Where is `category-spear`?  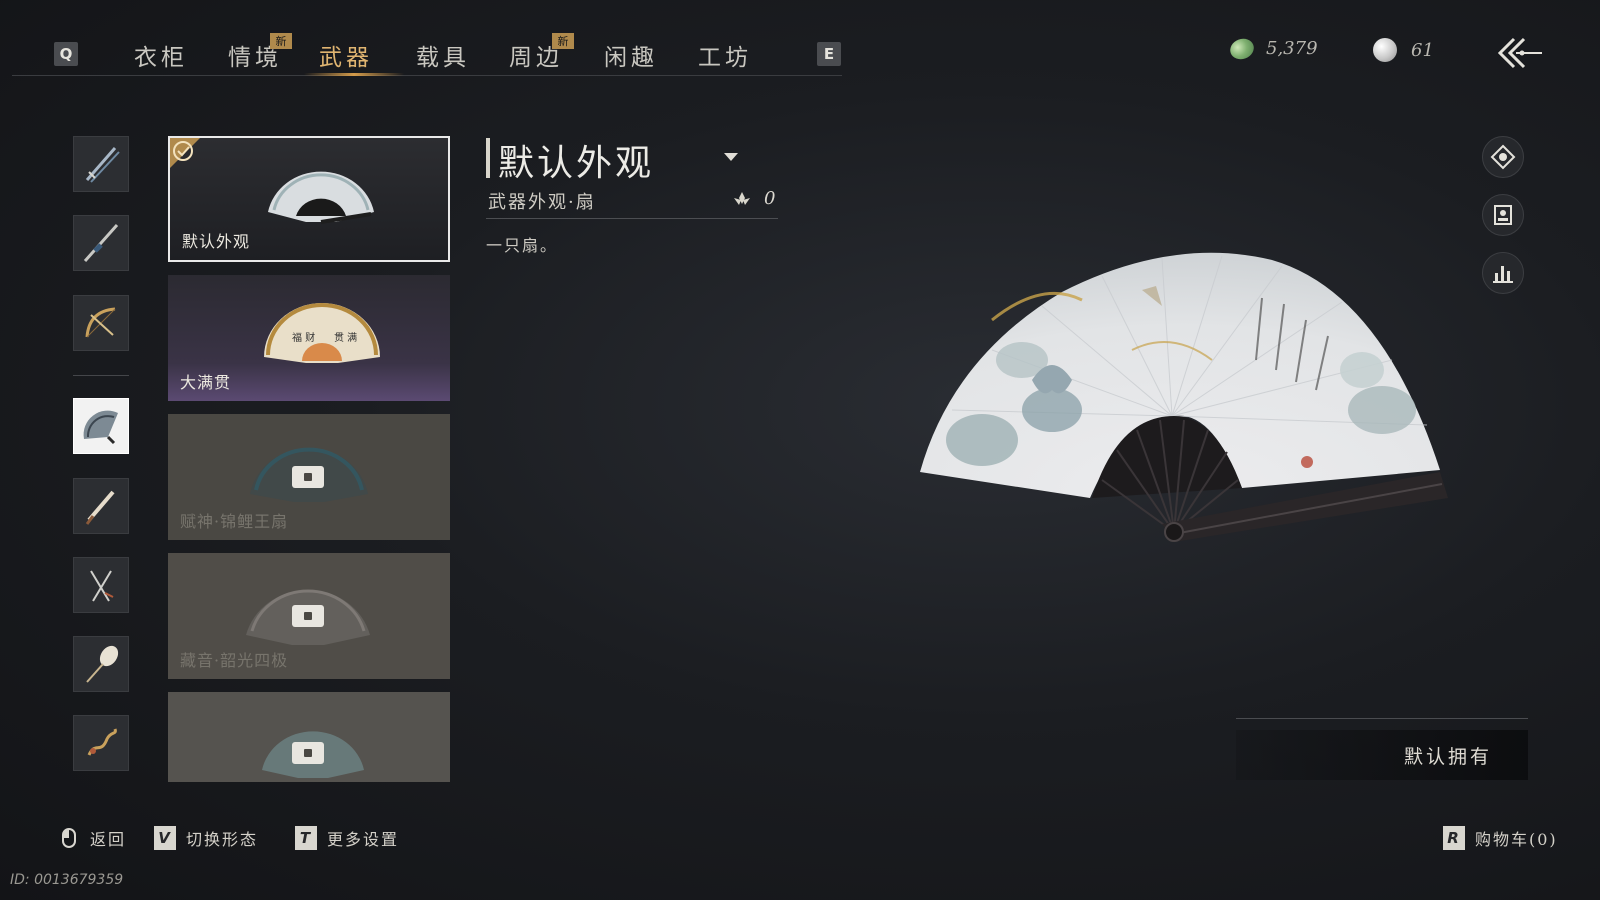 category-spear is located at coordinates (101, 243).